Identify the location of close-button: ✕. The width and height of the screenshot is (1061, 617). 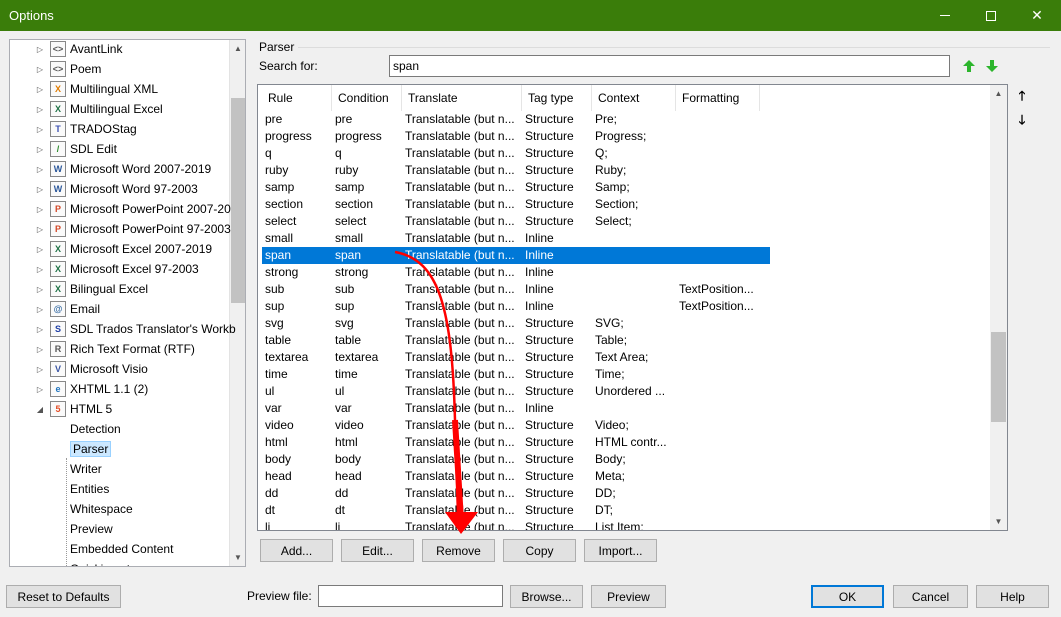
(1037, 15).